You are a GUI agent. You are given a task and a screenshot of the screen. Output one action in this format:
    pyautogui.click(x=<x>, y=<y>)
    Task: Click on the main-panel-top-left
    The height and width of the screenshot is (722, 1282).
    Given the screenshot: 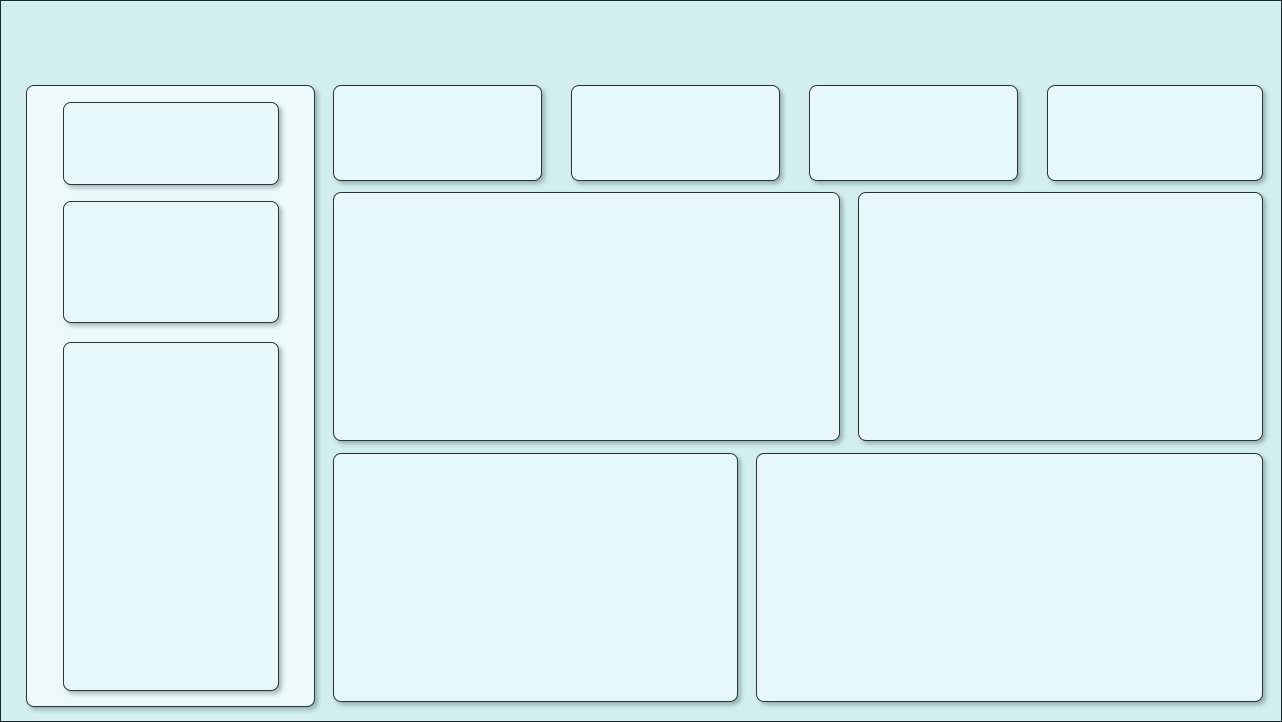 What is the action you would take?
    pyautogui.click(x=586, y=316)
    